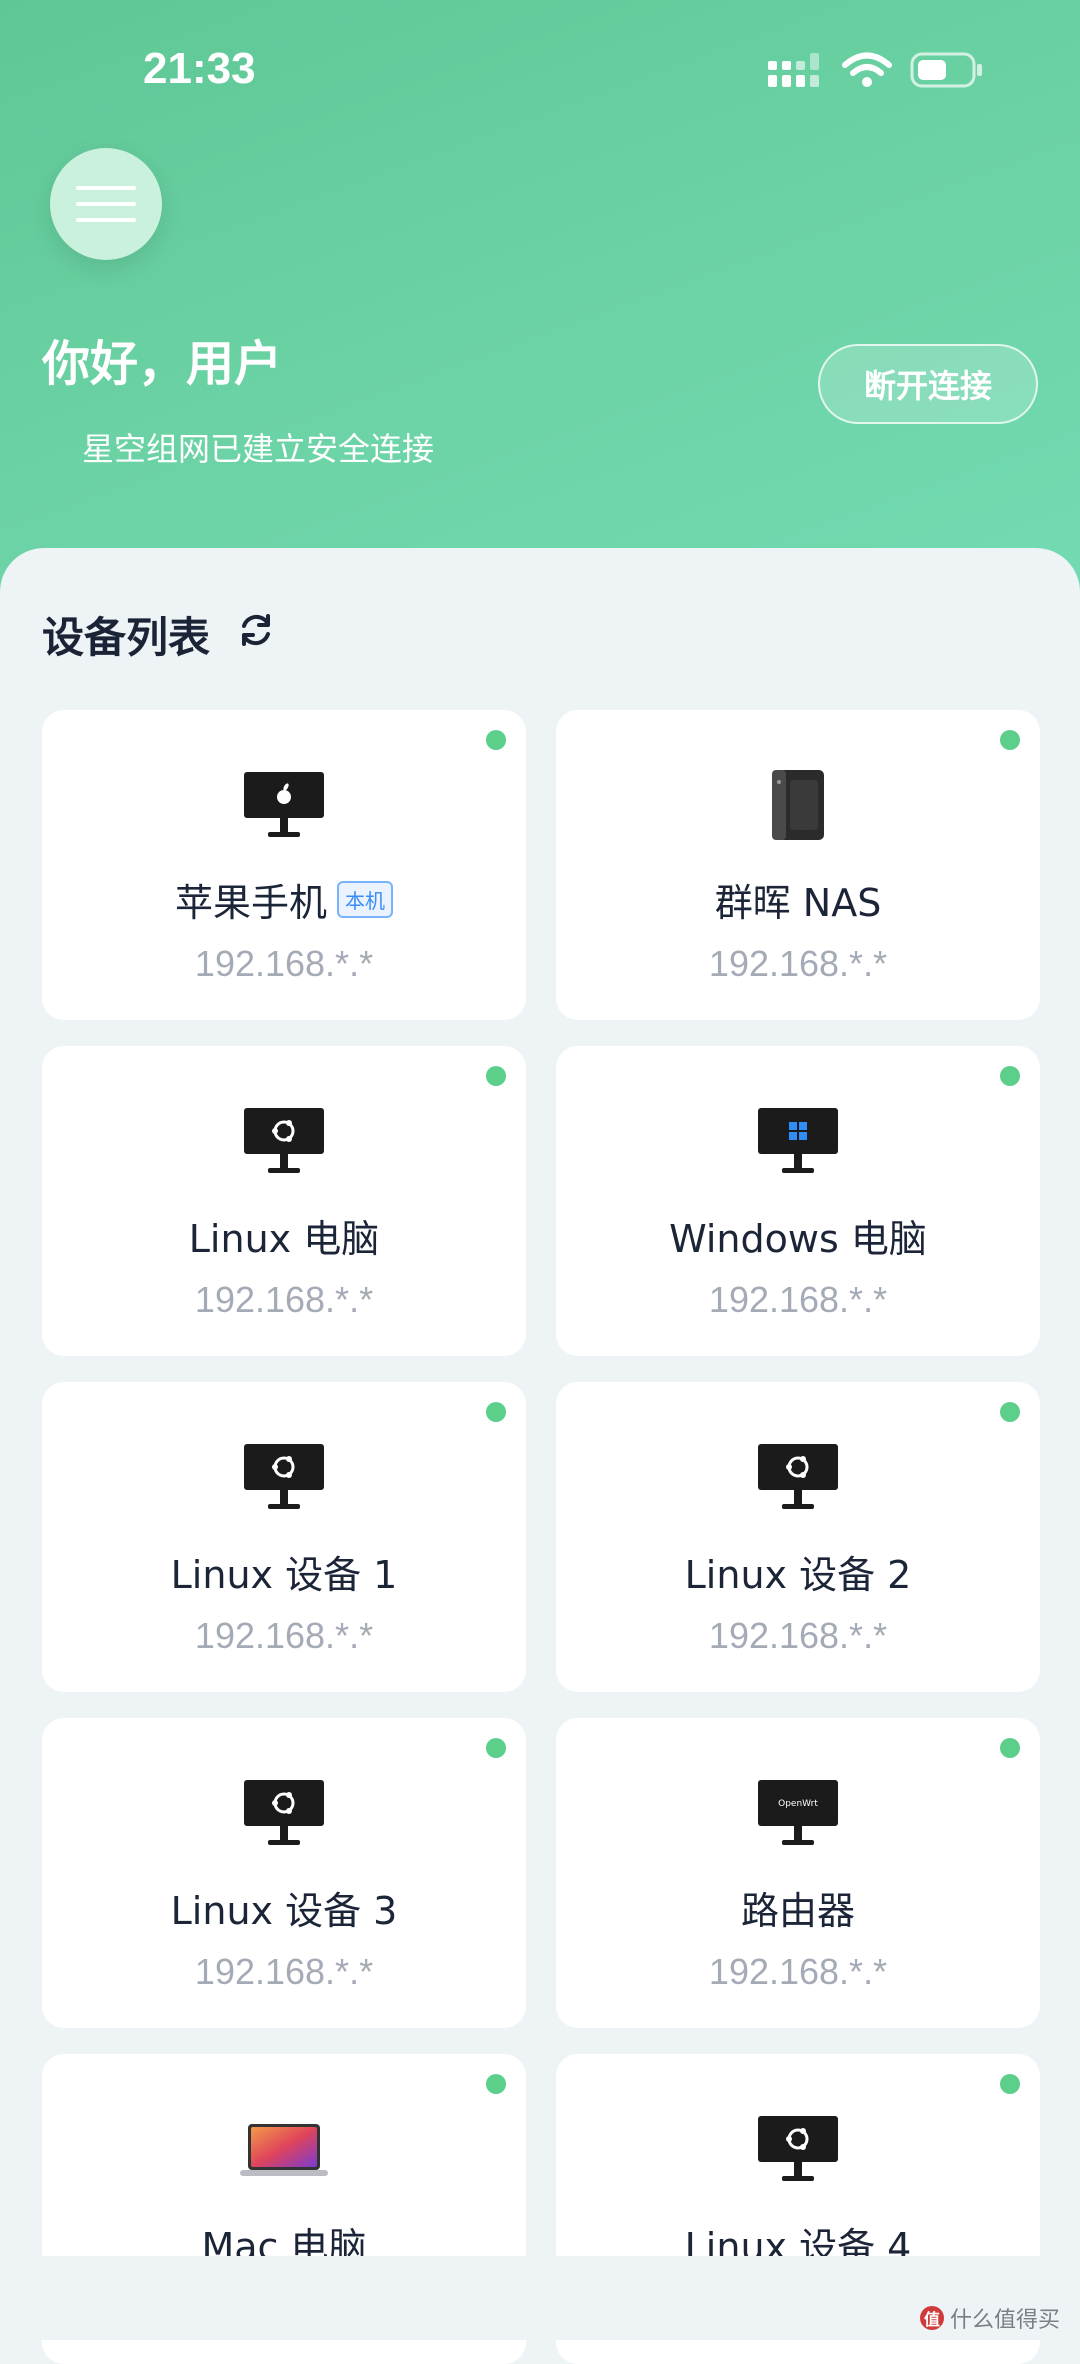  What do you see at coordinates (365, 899) in the screenshot?
I see `this-device-badge: 本机` at bounding box center [365, 899].